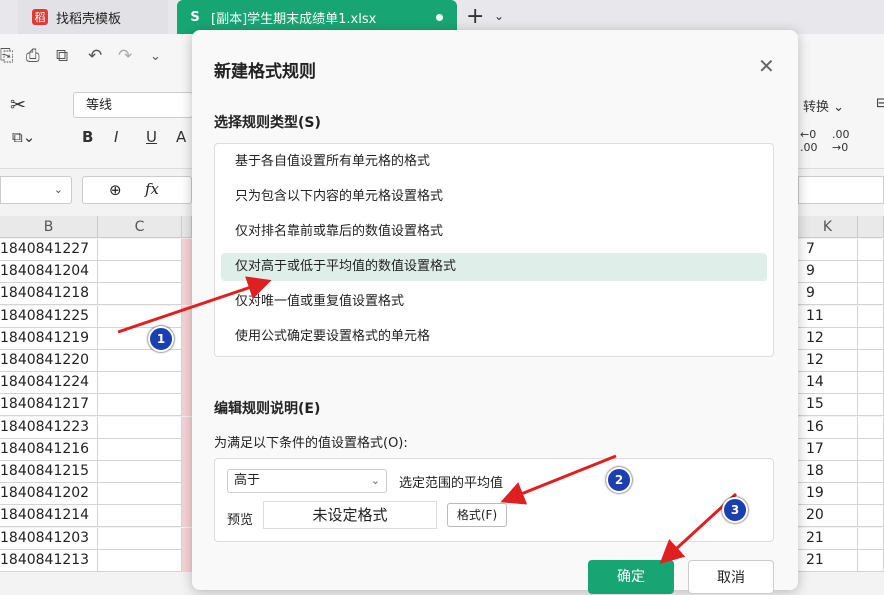 The image size is (884, 595). I want to click on rule-item: 基于各自值设置所有单元格的格式, so click(494, 162).